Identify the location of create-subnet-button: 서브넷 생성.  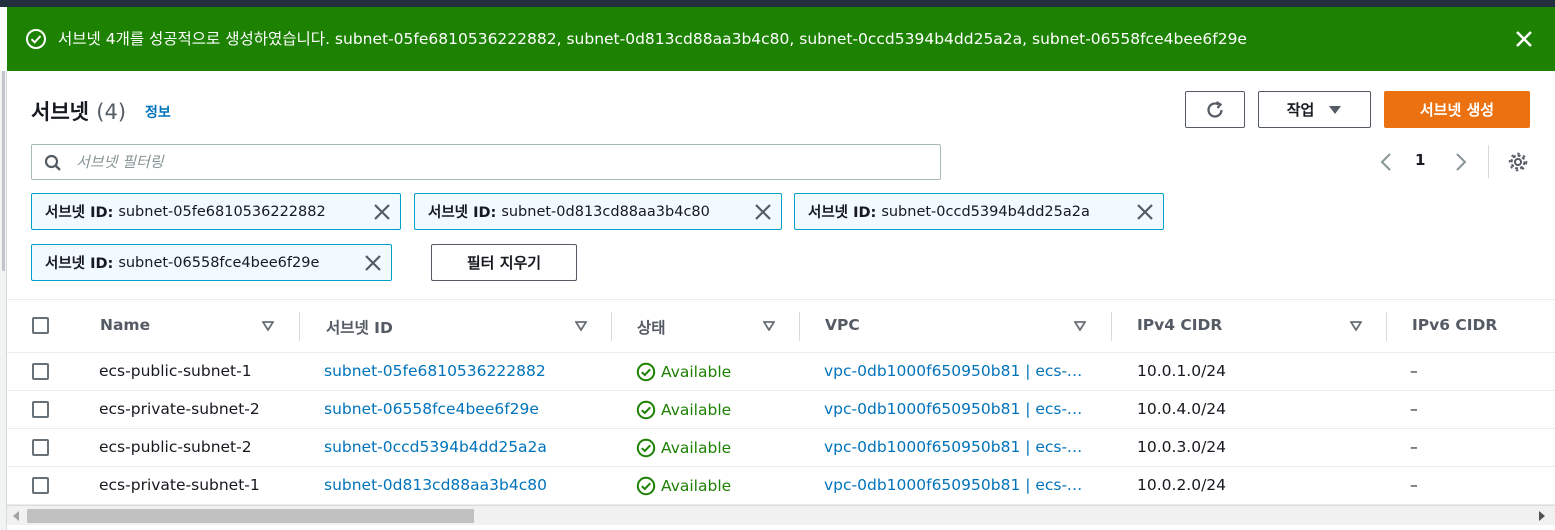
(1457, 109).